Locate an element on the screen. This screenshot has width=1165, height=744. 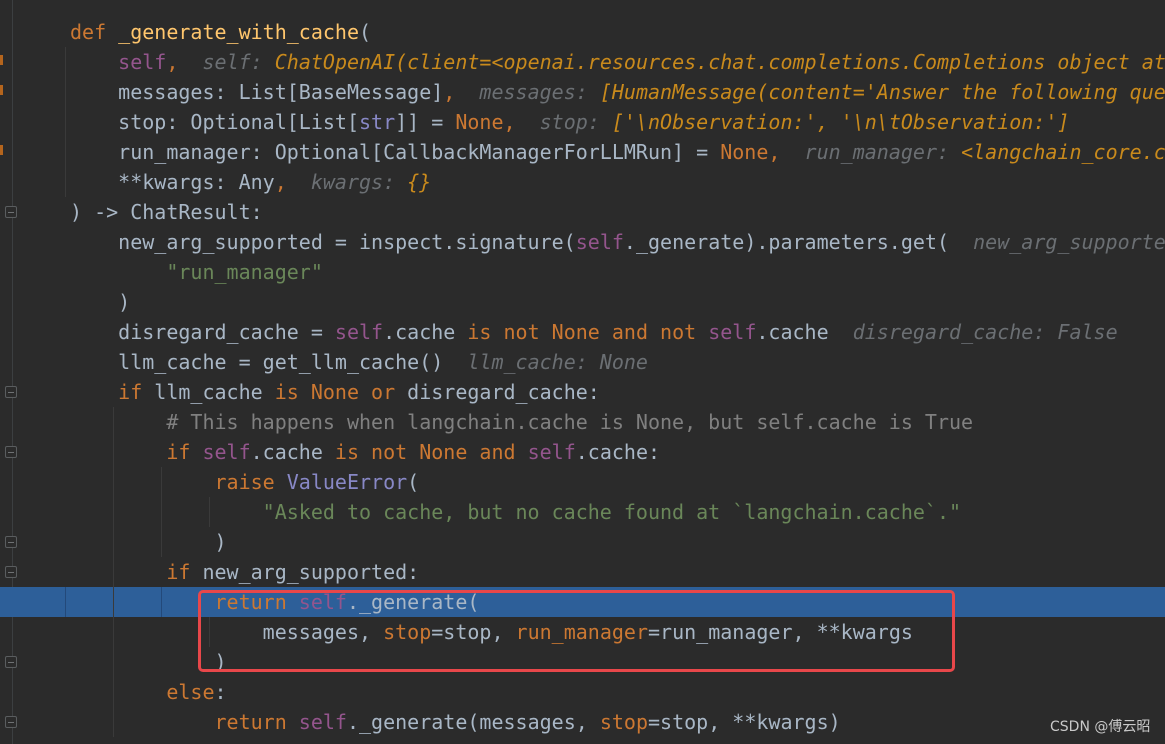
code-line: def _generate_with_cache( is located at coordinates (617, 32).